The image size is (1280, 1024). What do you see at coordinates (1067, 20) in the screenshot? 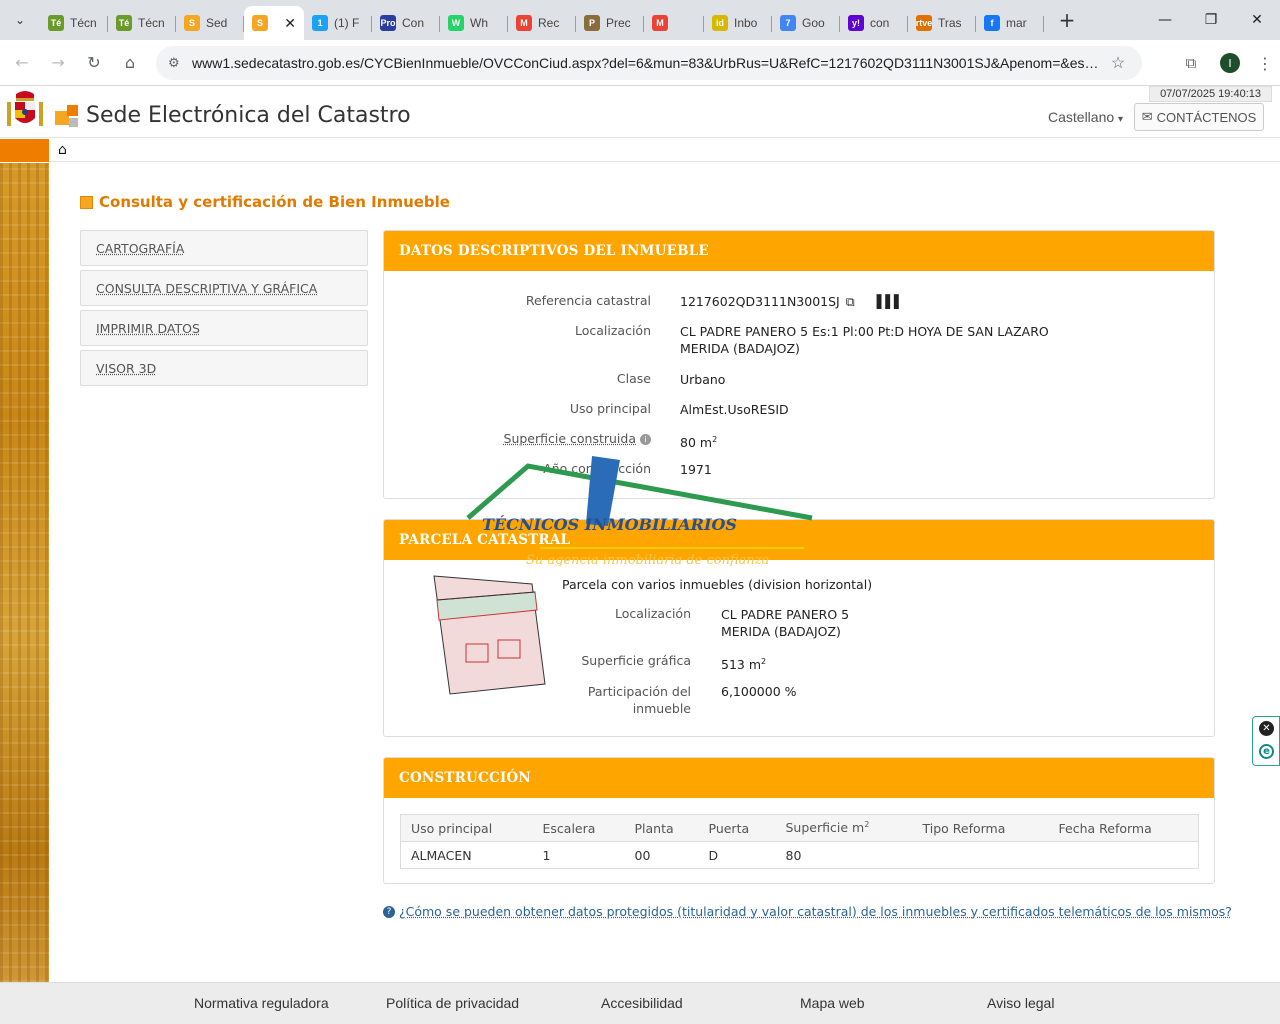
I see `new-tab-button: +` at bounding box center [1067, 20].